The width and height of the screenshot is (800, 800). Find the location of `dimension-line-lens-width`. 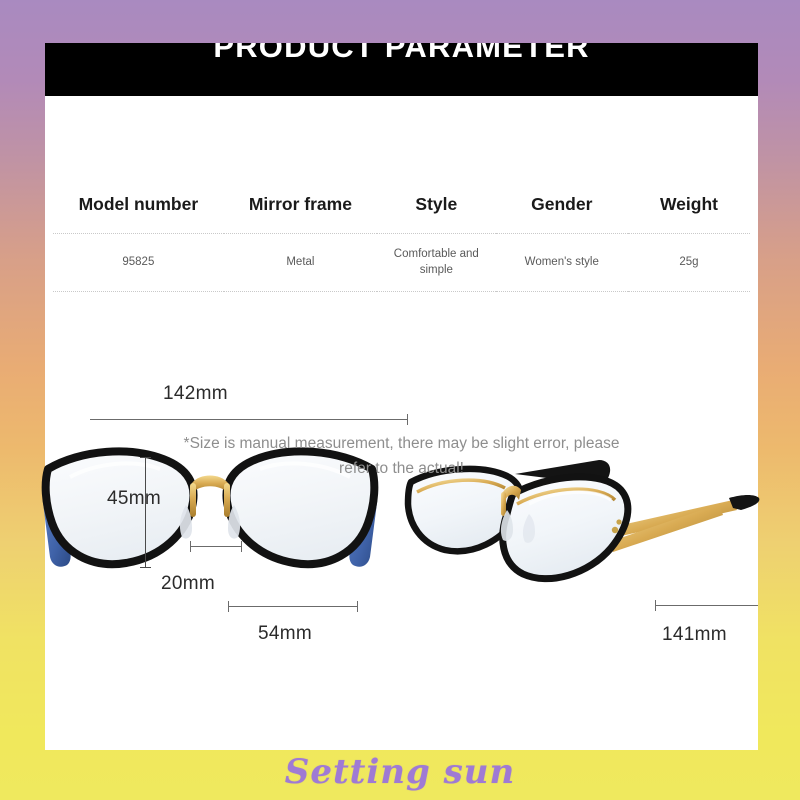

dimension-line-lens-width is located at coordinates (293, 606).